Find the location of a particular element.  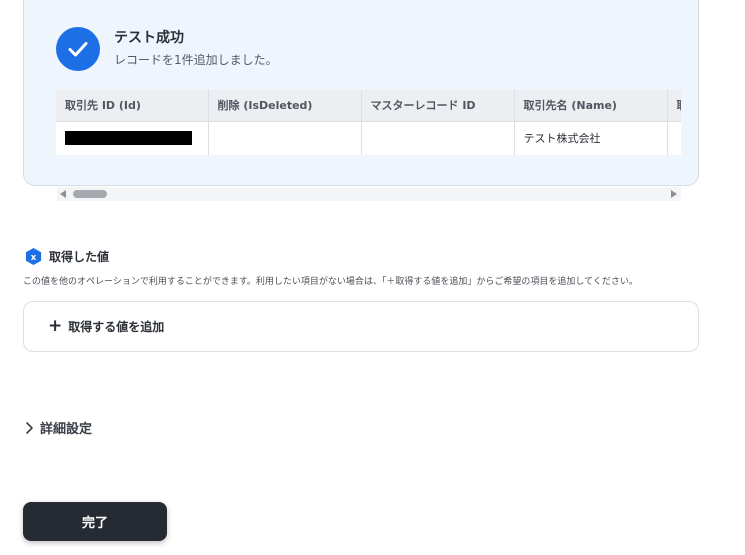

redacted-block is located at coordinates (128, 138).